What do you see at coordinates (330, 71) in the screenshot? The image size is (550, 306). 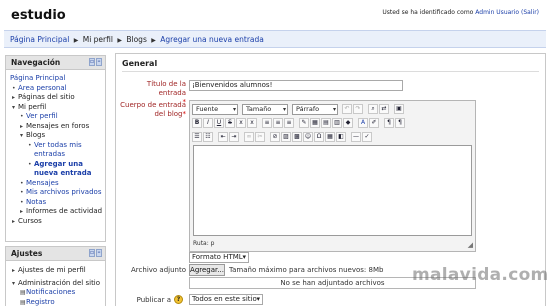 I see `section-divider` at bounding box center [330, 71].